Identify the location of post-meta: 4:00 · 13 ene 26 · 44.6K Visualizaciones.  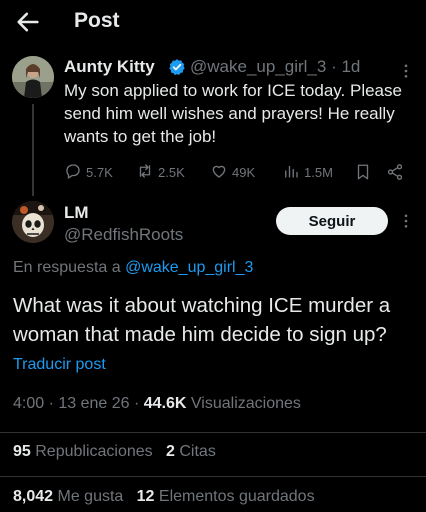
(157, 403).